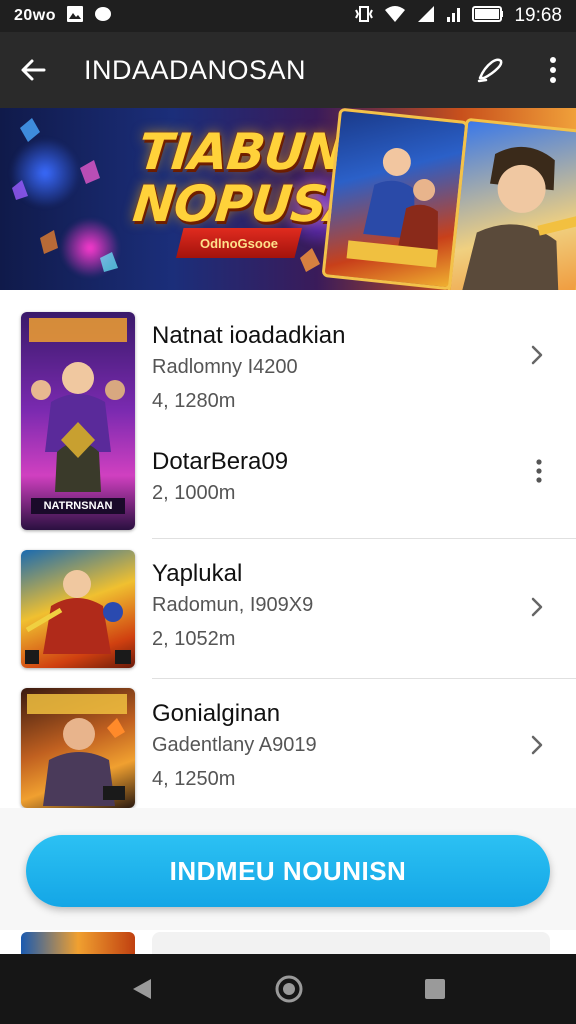  Describe the element at coordinates (33, 70) in the screenshot. I see `back-arrow-icon` at that location.